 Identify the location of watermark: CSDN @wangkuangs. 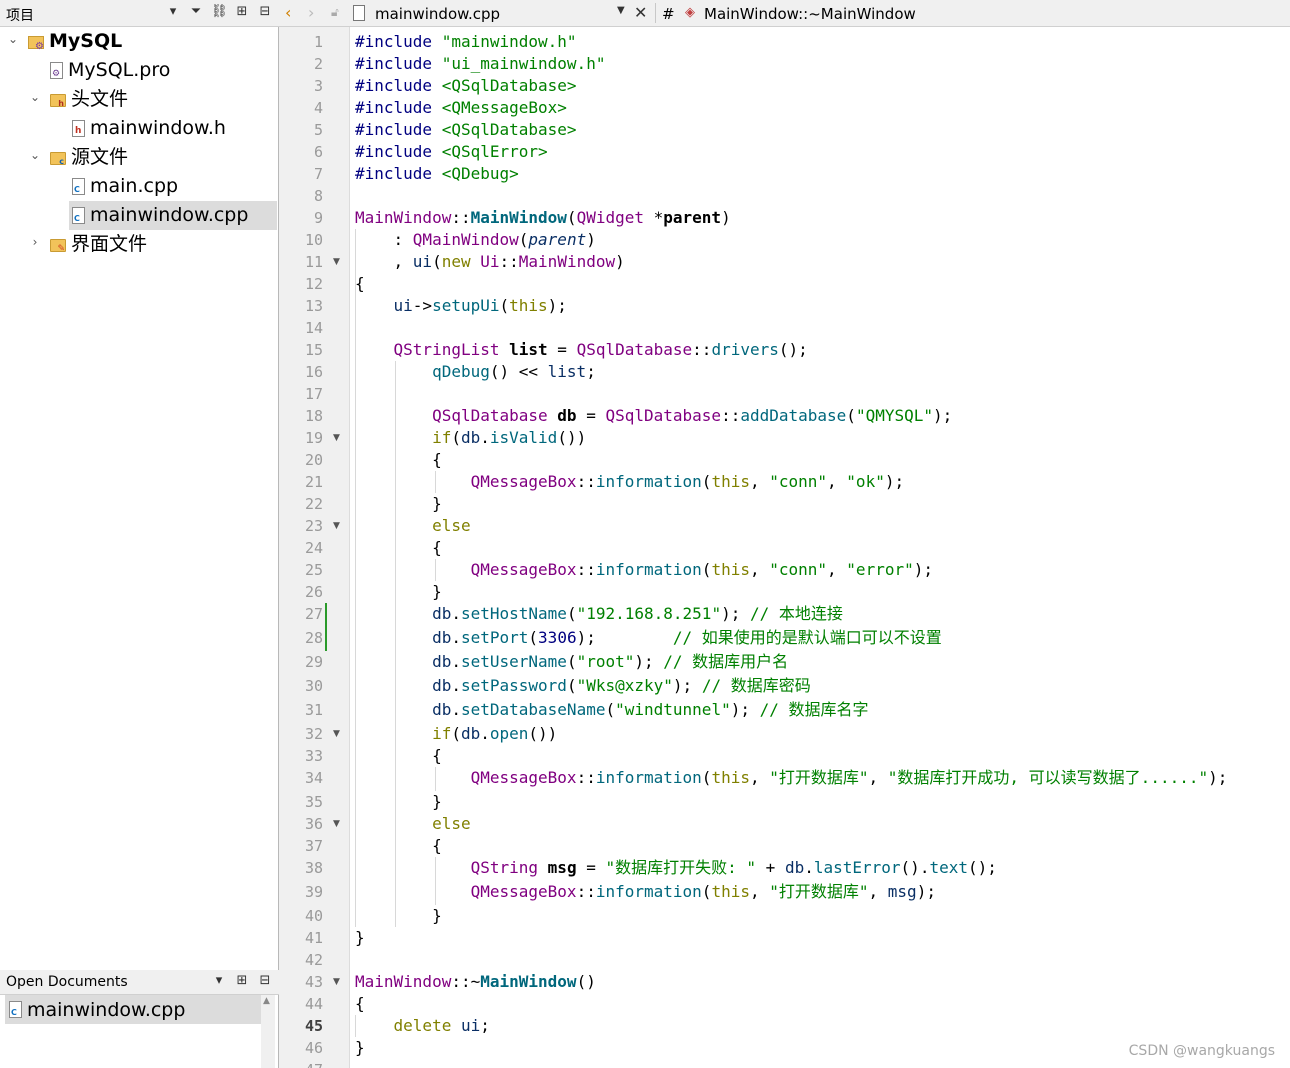
(1201, 1051).